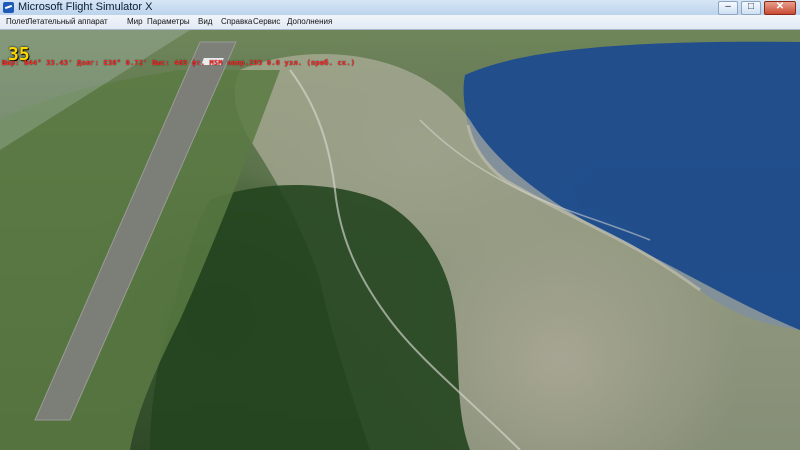 This screenshot has height=450, width=800. What do you see at coordinates (8, 7) in the screenshot?
I see `airplane-icon` at bounding box center [8, 7].